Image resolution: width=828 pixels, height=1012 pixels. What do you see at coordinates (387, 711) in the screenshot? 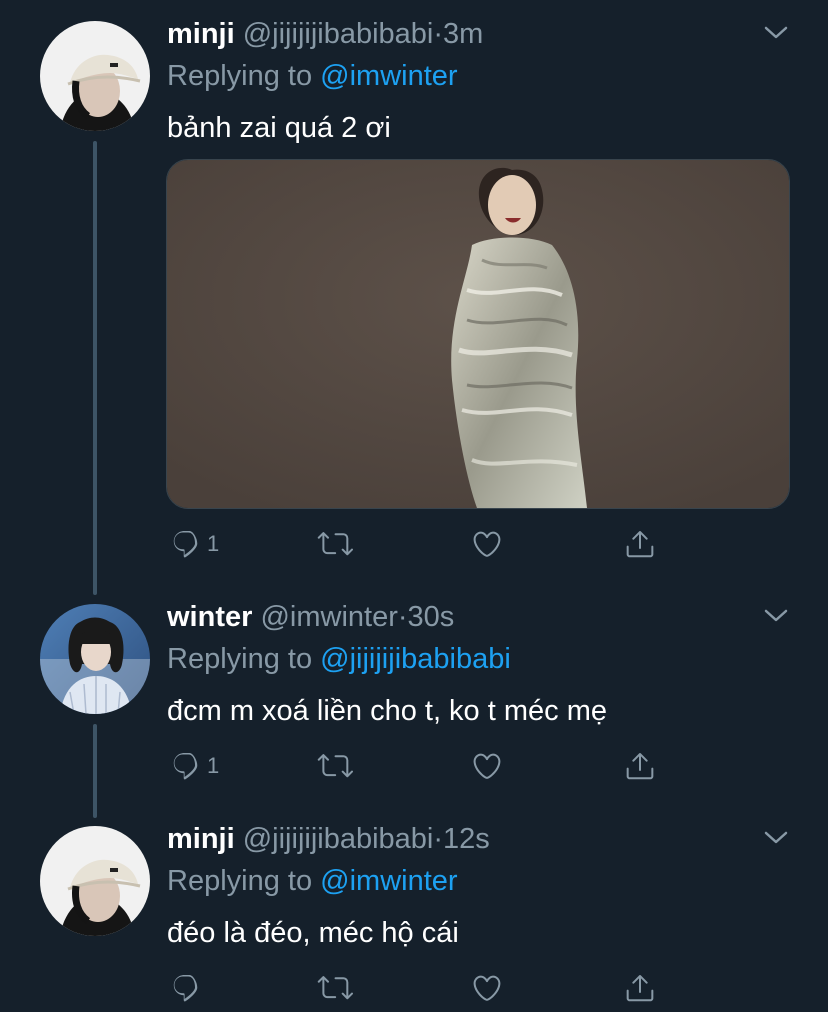
I see `tweet-text: đcm m xoá liền cho t, ko t méc mẹ` at bounding box center [387, 711].